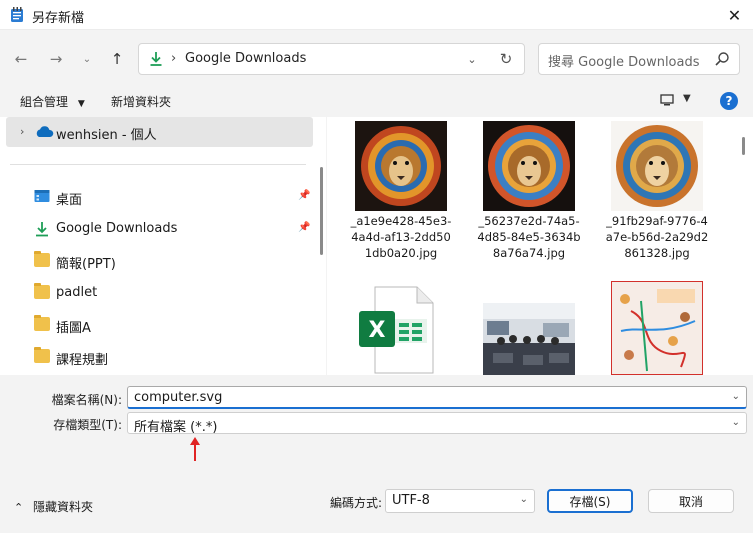  Describe the element at coordinates (87, 425) in the screenshot. I see `filetype-label: 存檔類型(T):` at that location.